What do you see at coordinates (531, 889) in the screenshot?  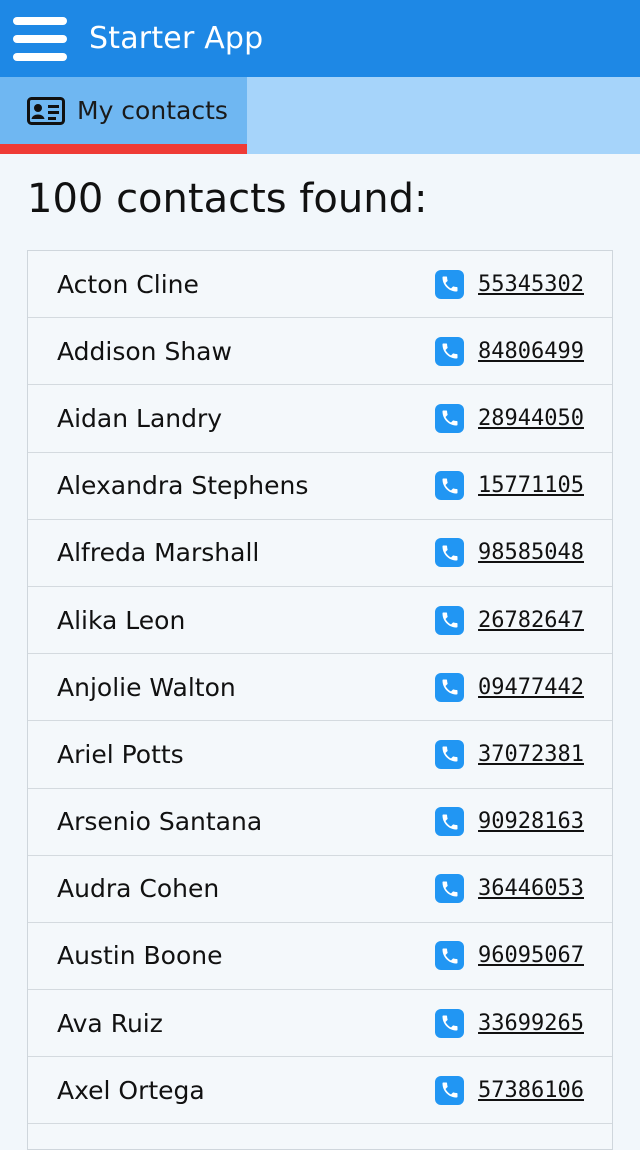 I see `phone-number: 36446053` at bounding box center [531, 889].